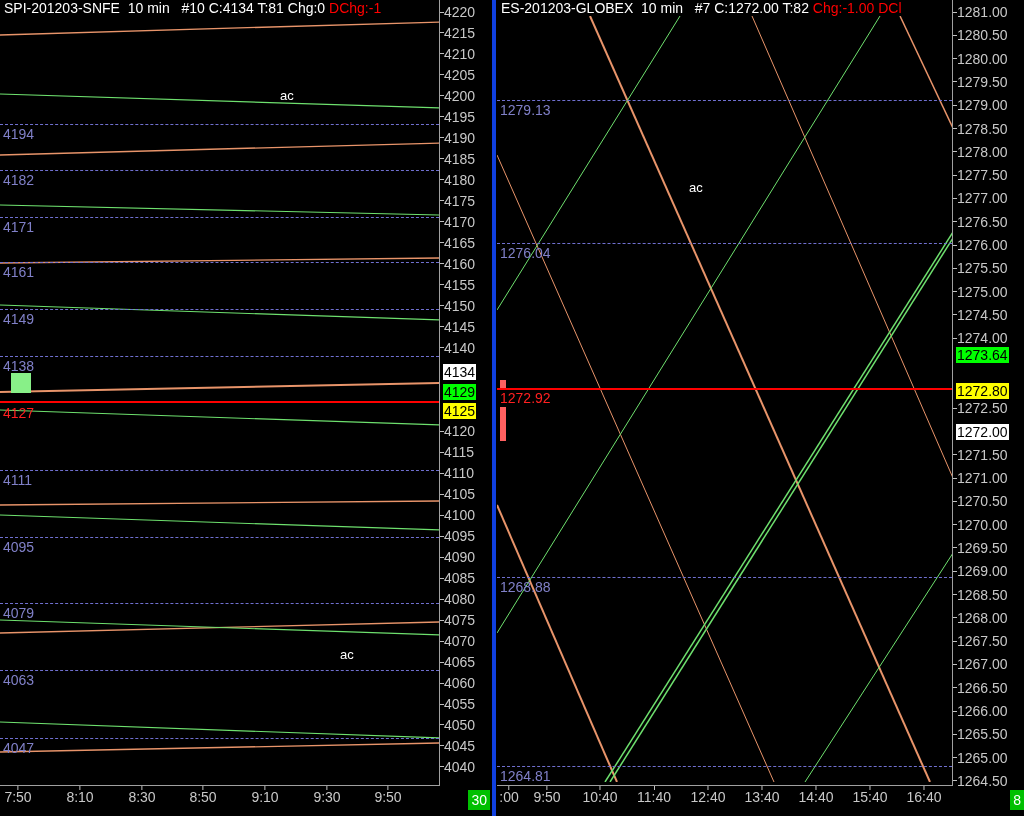  What do you see at coordinates (600, 797) in the screenshot?
I see `time-tick-label: 10:40` at bounding box center [600, 797].